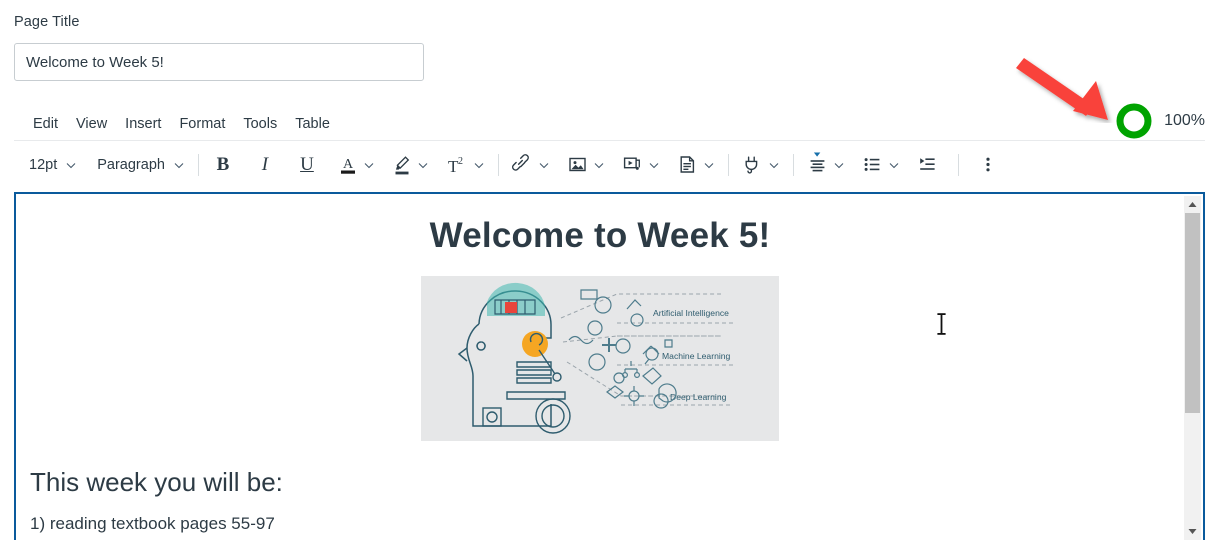 This screenshot has width=1219, height=540. I want to click on link-button, so click(531, 165).